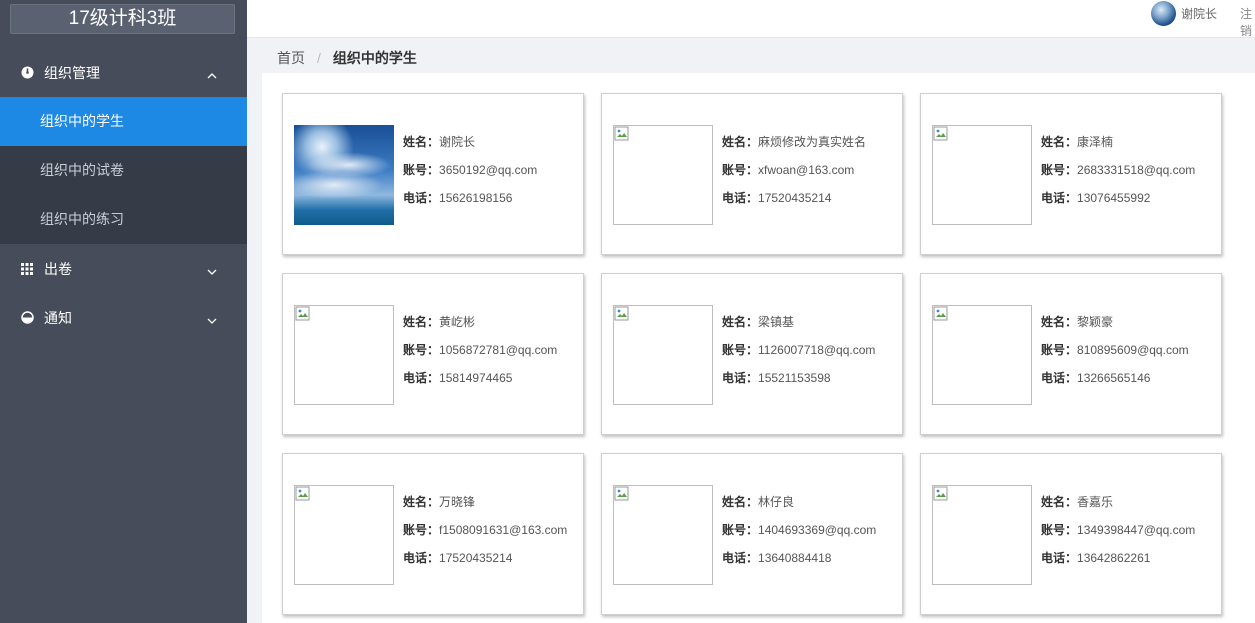 The width and height of the screenshot is (1255, 623). What do you see at coordinates (1136, 530) in the screenshot?
I see `student-account: 1349398447@qq.com` at bounding box center [1136, 530].